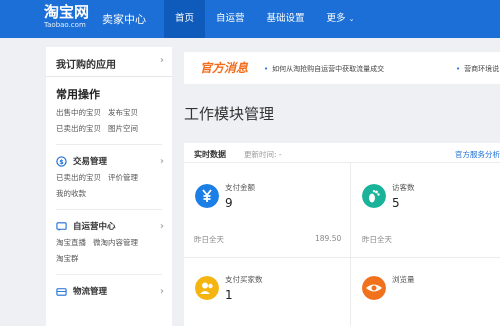 This screenshot has height=326, width=500. I want to click on link-my-income: 我的收款, so click(71, 193).